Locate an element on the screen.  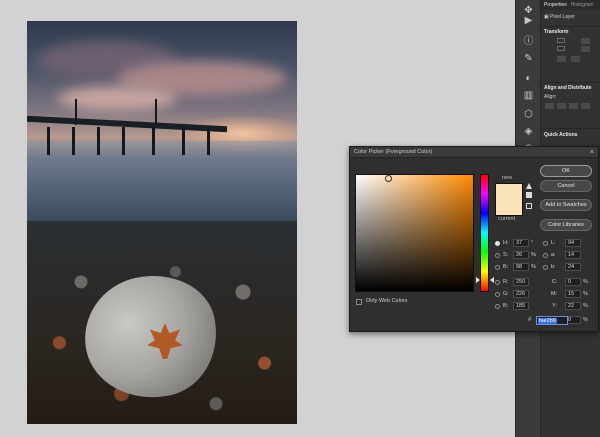
only-web-colors-label: Only Web Colors is located at coordinates (387, 301).